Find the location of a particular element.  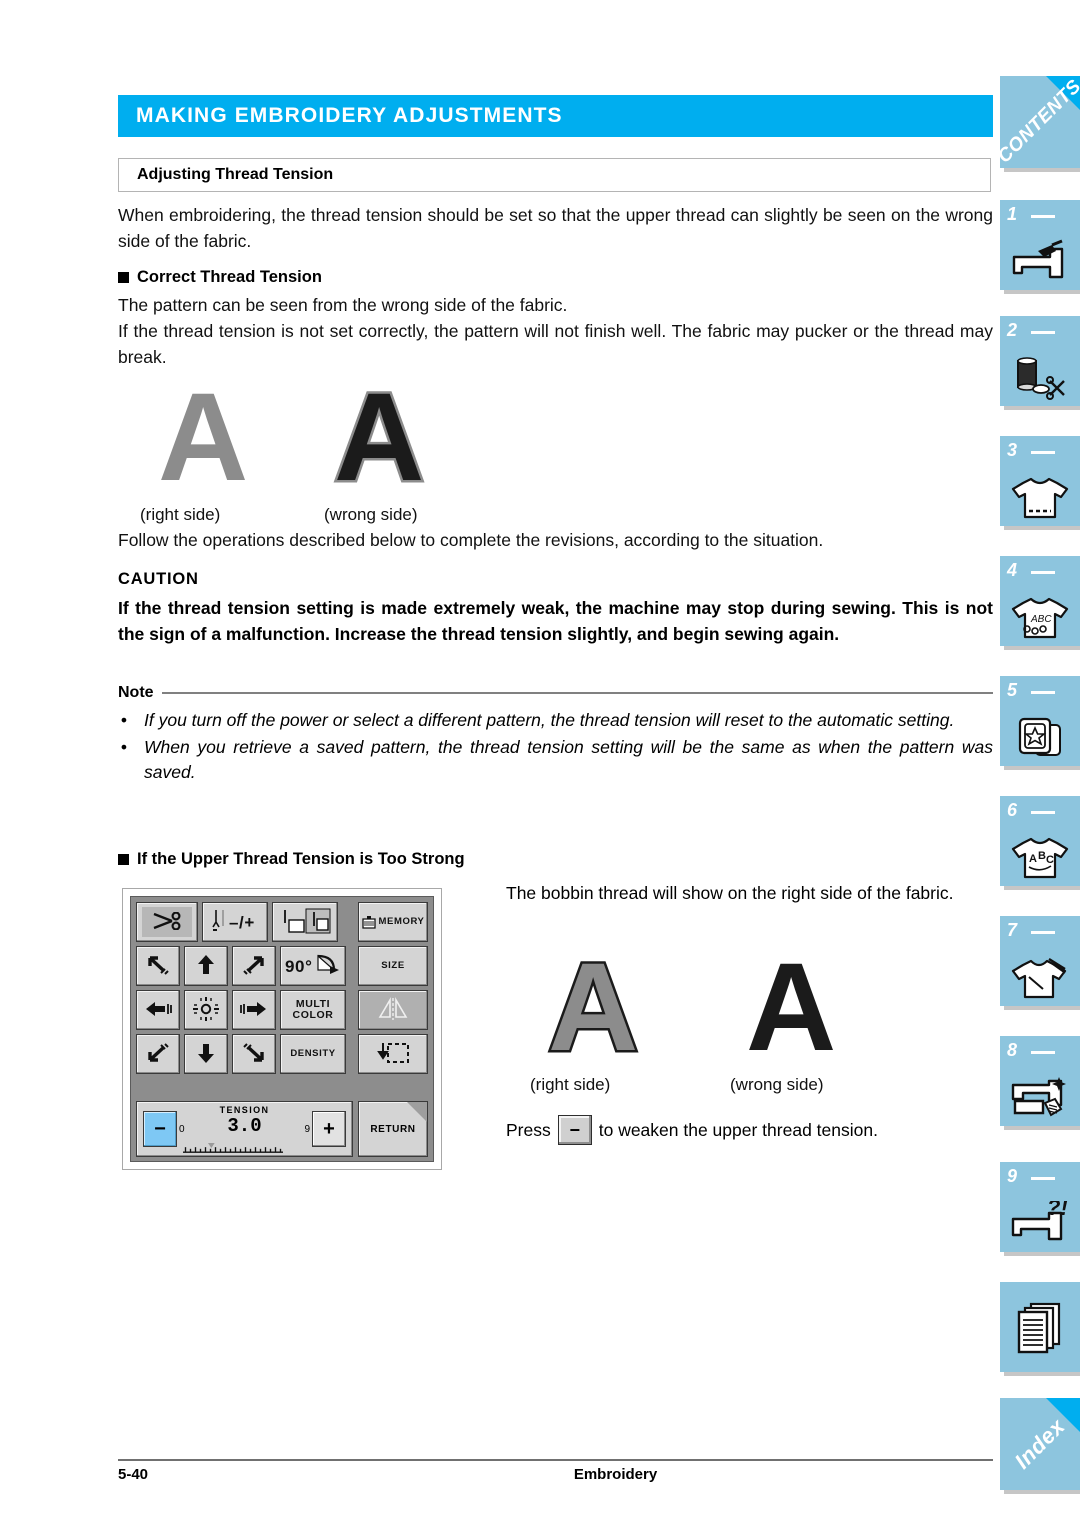

sidebar-tab-4: 4 ABC is located at coordinates (1040, 601).